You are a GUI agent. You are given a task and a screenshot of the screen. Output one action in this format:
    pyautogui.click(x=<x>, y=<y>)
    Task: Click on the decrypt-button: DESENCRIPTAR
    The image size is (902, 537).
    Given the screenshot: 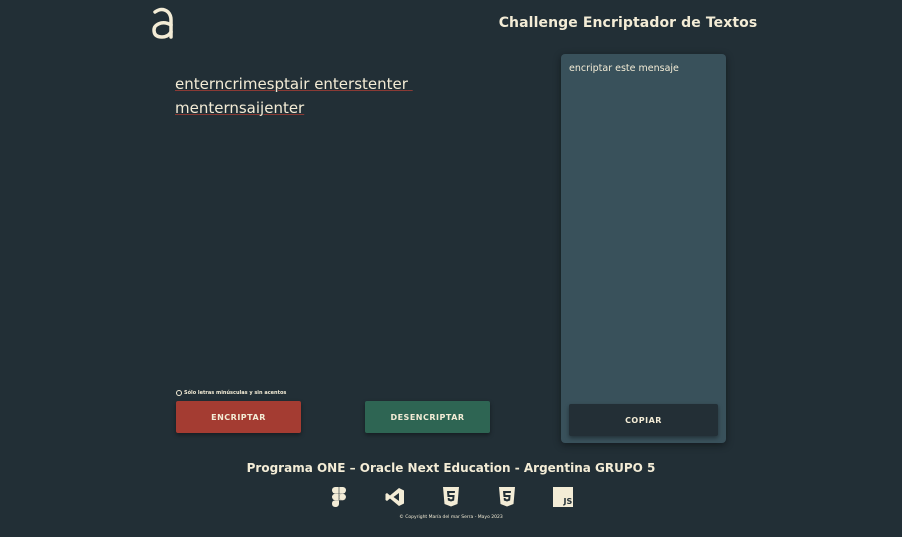 What is the action you would take?
    pyautogui.click(x=427, y=417)
    